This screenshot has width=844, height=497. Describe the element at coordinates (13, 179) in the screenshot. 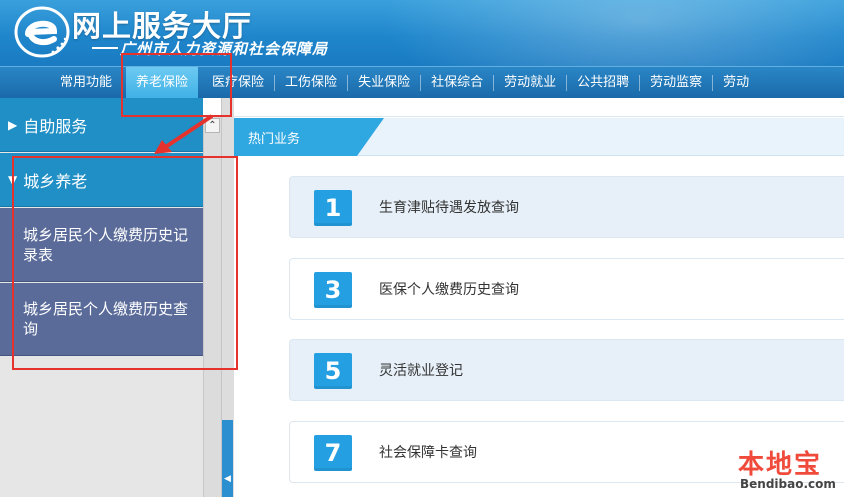

I see `triangle-down-icon: ▼` at that location.